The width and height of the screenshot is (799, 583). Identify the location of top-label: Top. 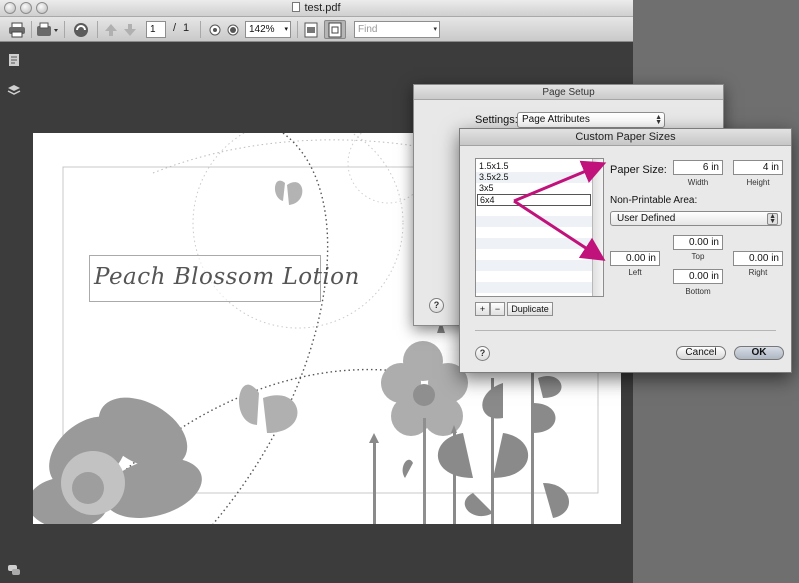
(698, 256).